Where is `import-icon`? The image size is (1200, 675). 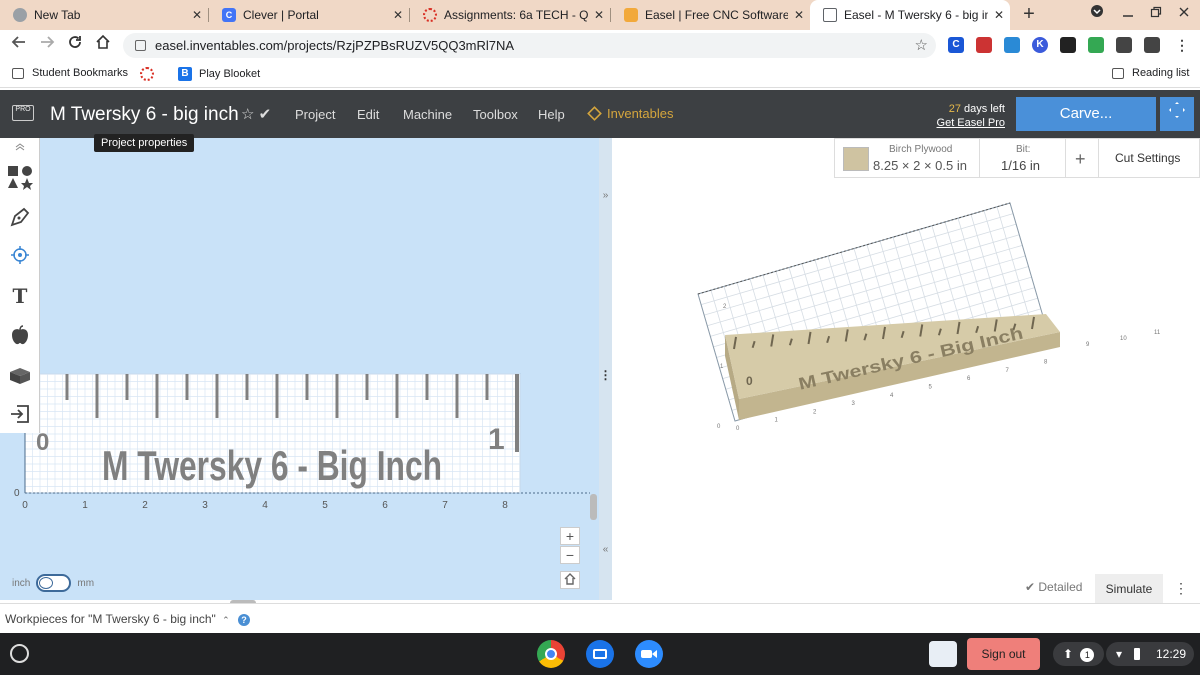
import-icon is located at coordinates (20, 414).